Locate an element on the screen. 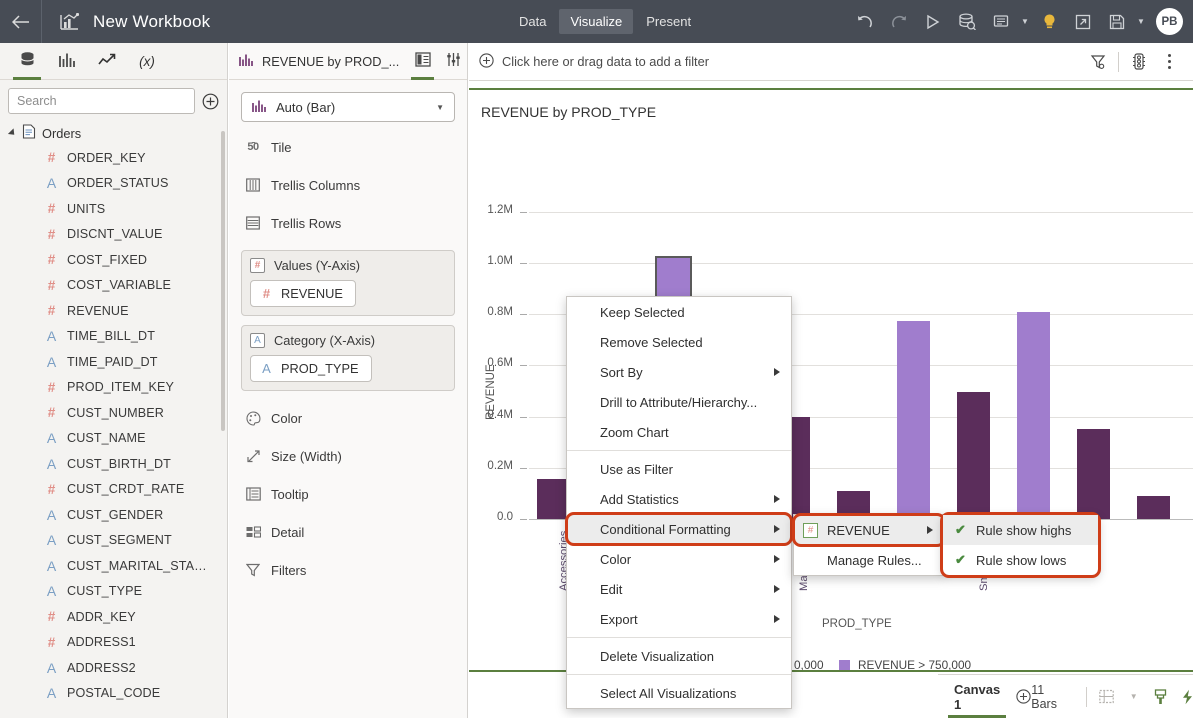  tab-settings is located at coordinates (453, 61).